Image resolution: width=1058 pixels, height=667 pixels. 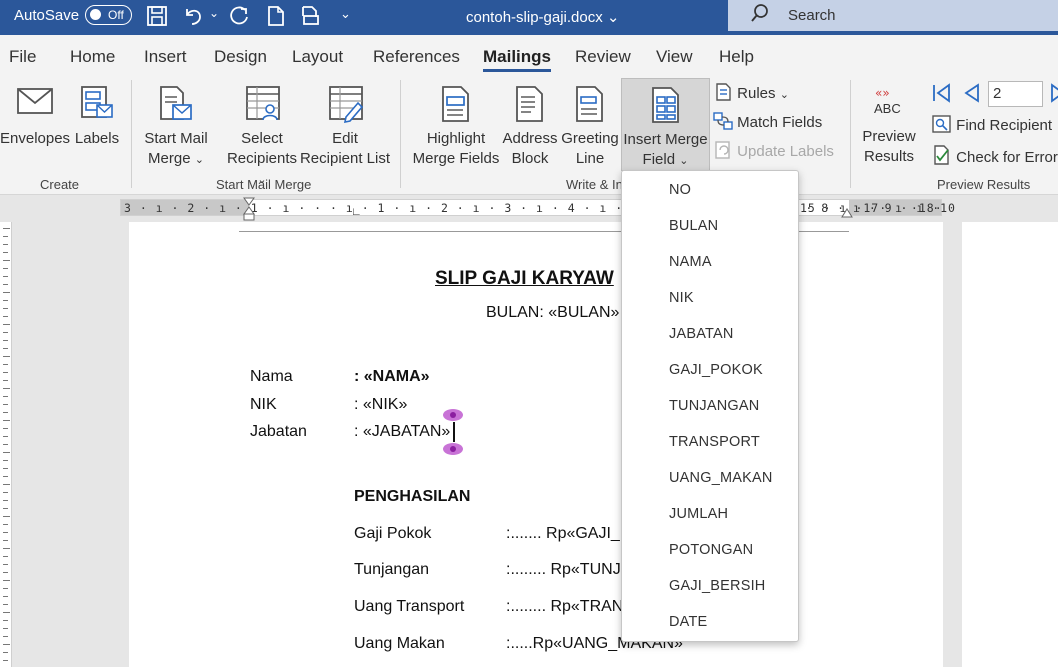 What do you see at coordinates (563, 569) in the screenshot?
I see `row-value: :........ Rp«TUNJ` at bounding box center [563, 569].